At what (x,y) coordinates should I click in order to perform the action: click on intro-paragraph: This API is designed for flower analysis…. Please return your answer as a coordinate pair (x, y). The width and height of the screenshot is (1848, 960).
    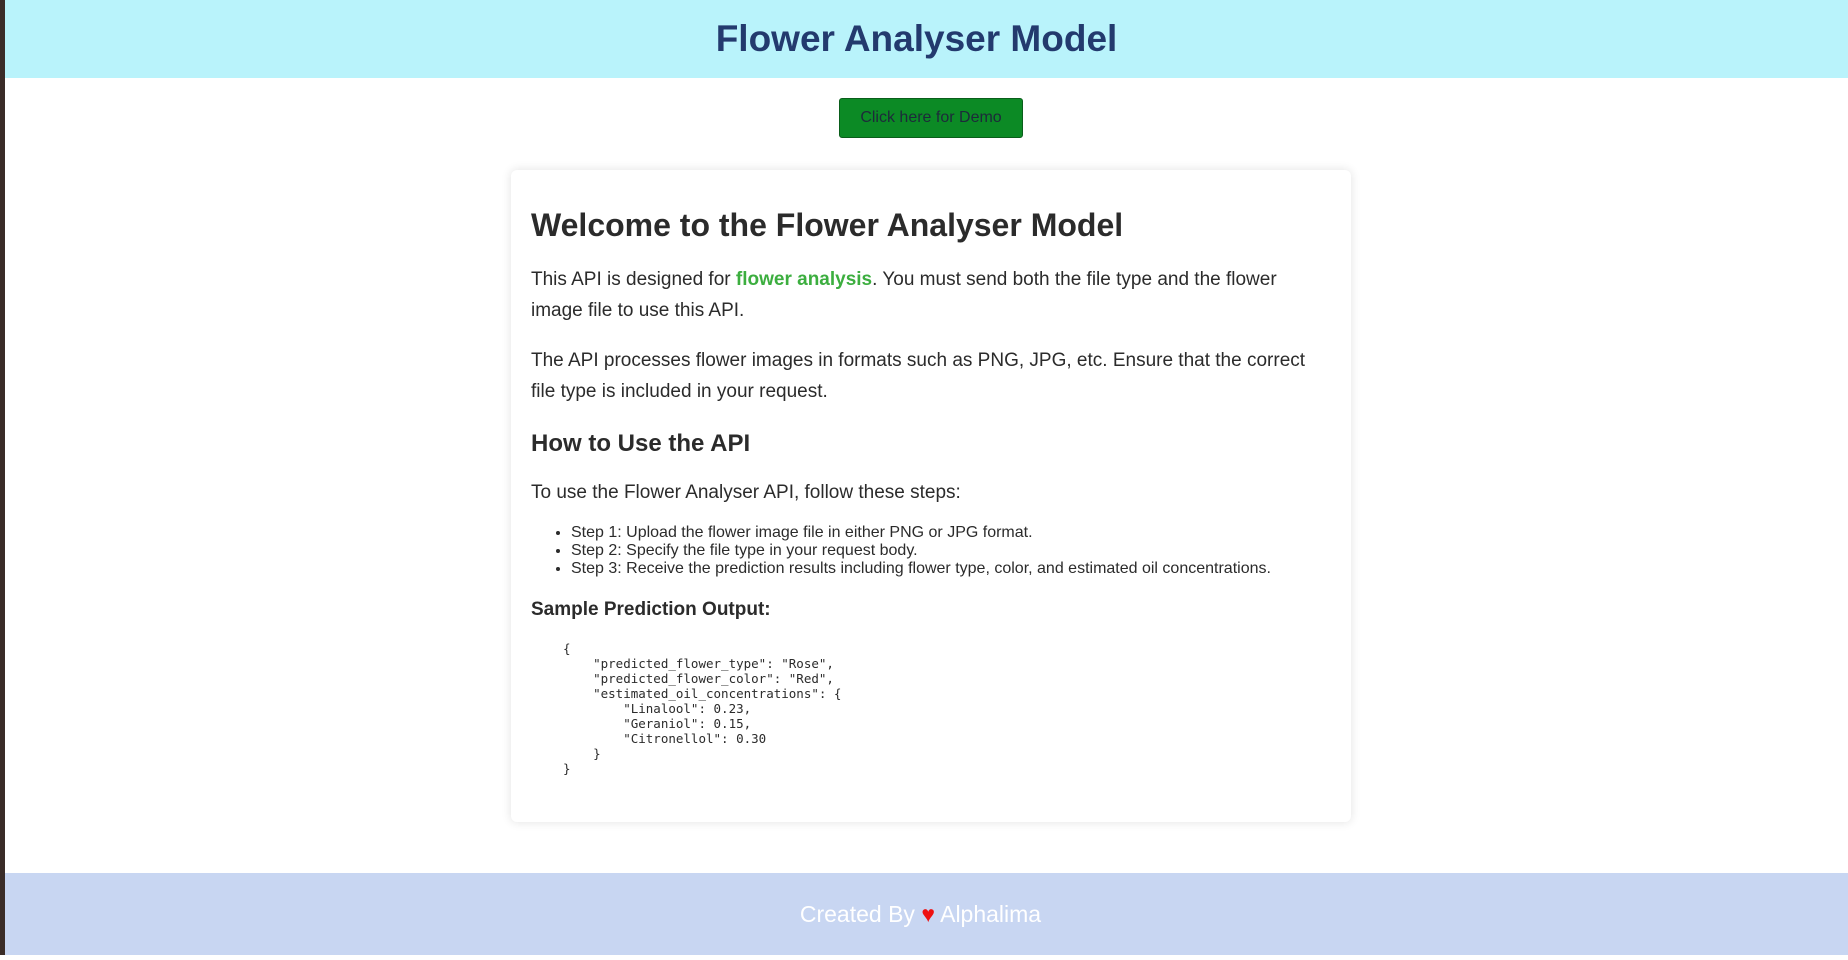
    Looking at the image, I should click on (931, 295).